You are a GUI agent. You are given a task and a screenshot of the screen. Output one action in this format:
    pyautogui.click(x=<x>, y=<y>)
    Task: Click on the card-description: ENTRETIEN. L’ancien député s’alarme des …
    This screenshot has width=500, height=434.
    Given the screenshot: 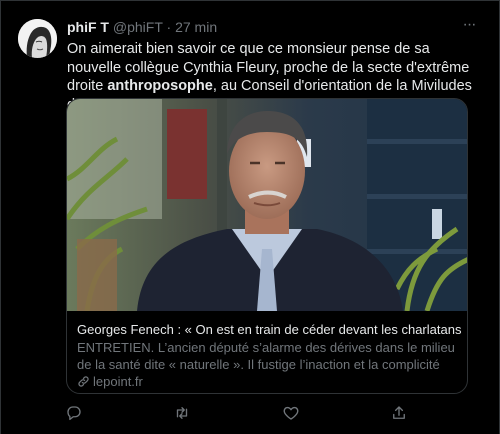 What is the action you would take?
    pyautogui.click(x=266, y=356)
    